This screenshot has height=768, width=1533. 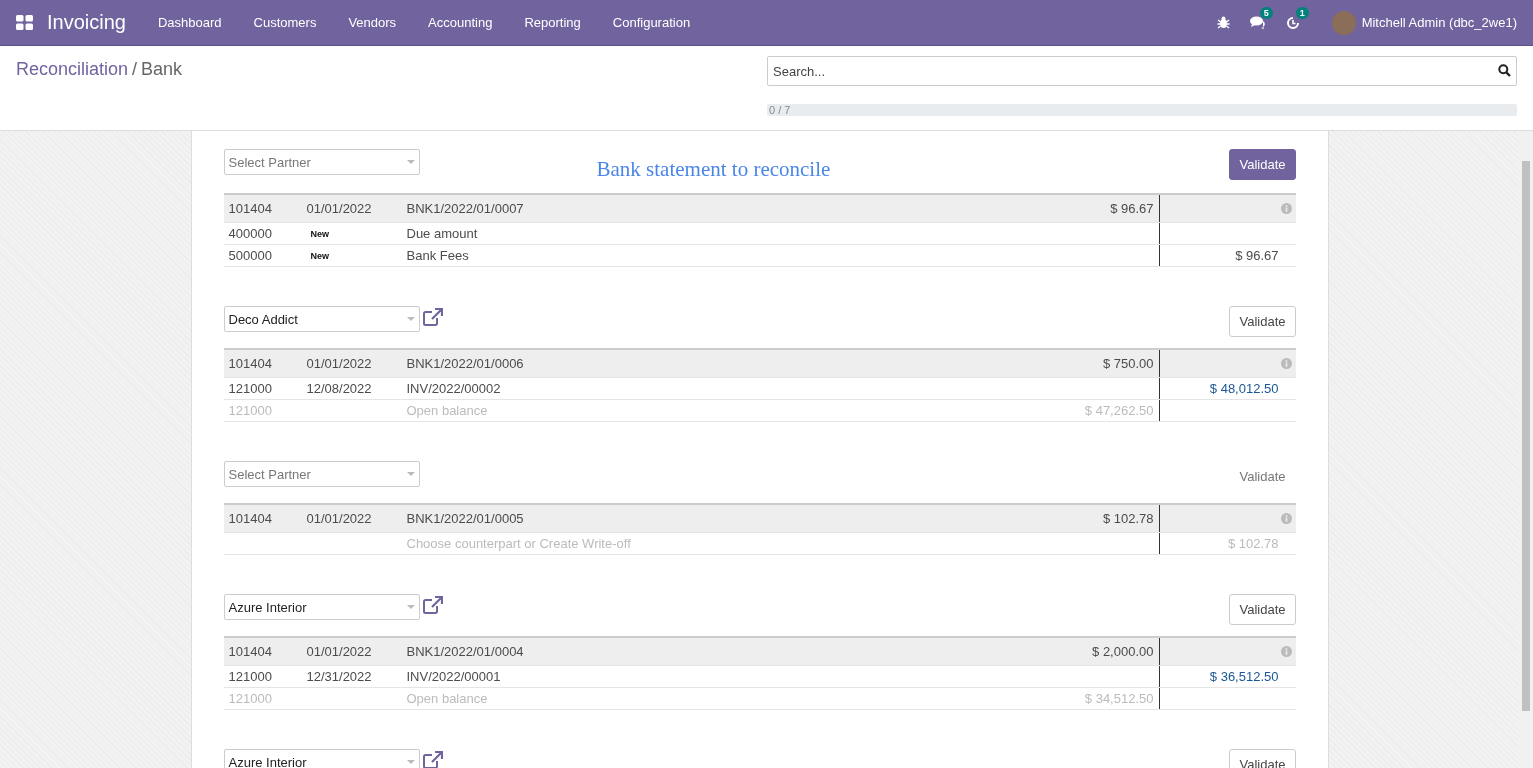 What do you see at coordinates (1119, 410) in the screenshot?
I see `open-balance-amount: $ 47,262.50` at bounding box center [1119, 410].